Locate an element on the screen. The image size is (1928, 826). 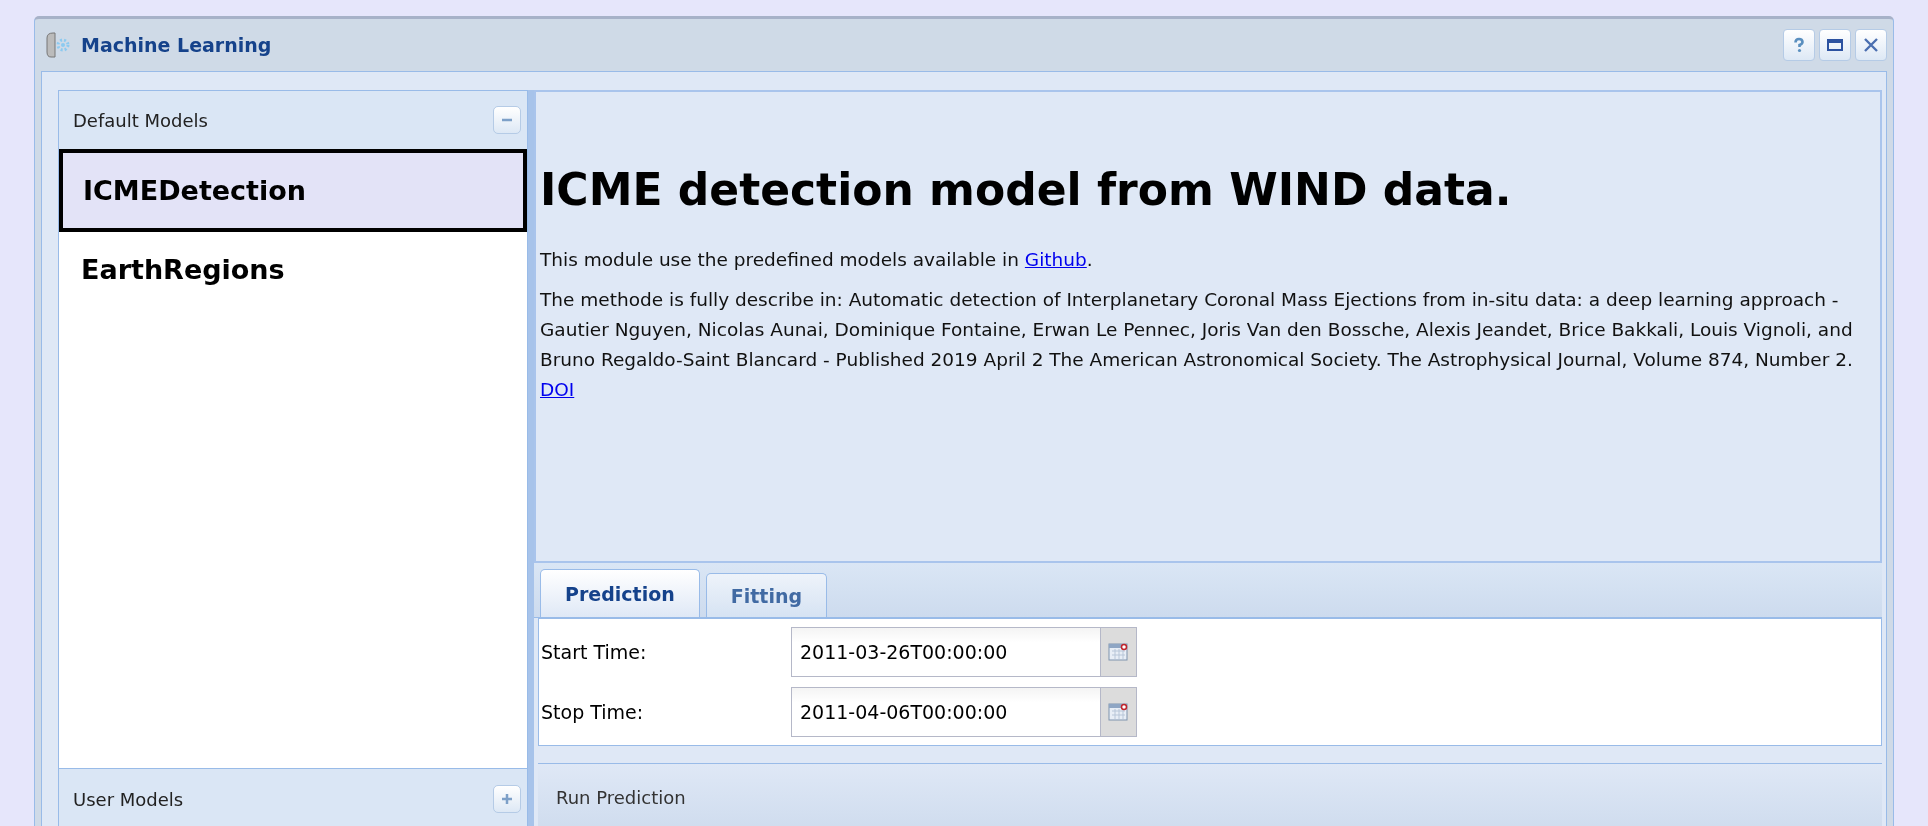
accordion-header: User Models is located at coordinates (293, 797).